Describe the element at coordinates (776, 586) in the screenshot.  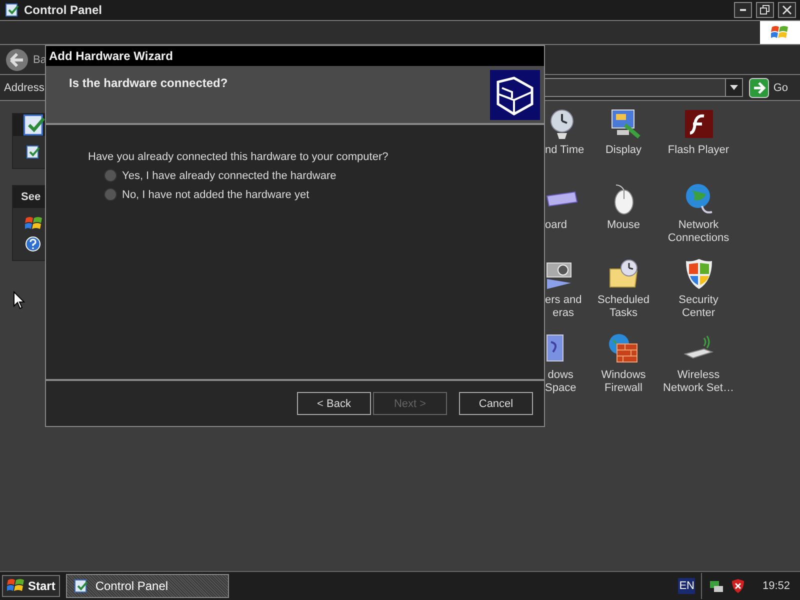
I see `clock: 19:52` at that location.